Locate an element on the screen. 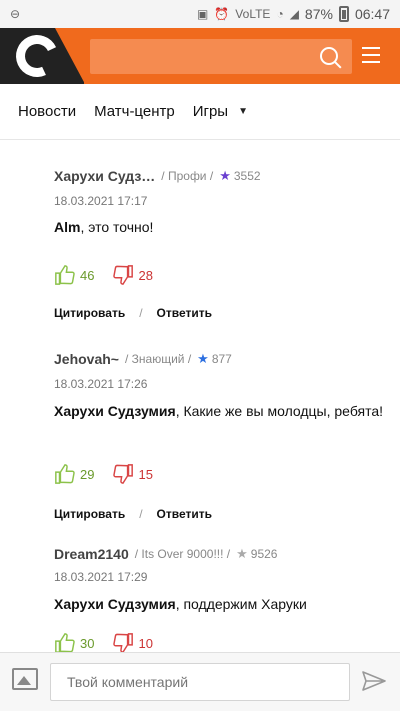 This screenshot has width=400, height=711. comment-author: Jehovah~ is located at coordinates (86, 359).